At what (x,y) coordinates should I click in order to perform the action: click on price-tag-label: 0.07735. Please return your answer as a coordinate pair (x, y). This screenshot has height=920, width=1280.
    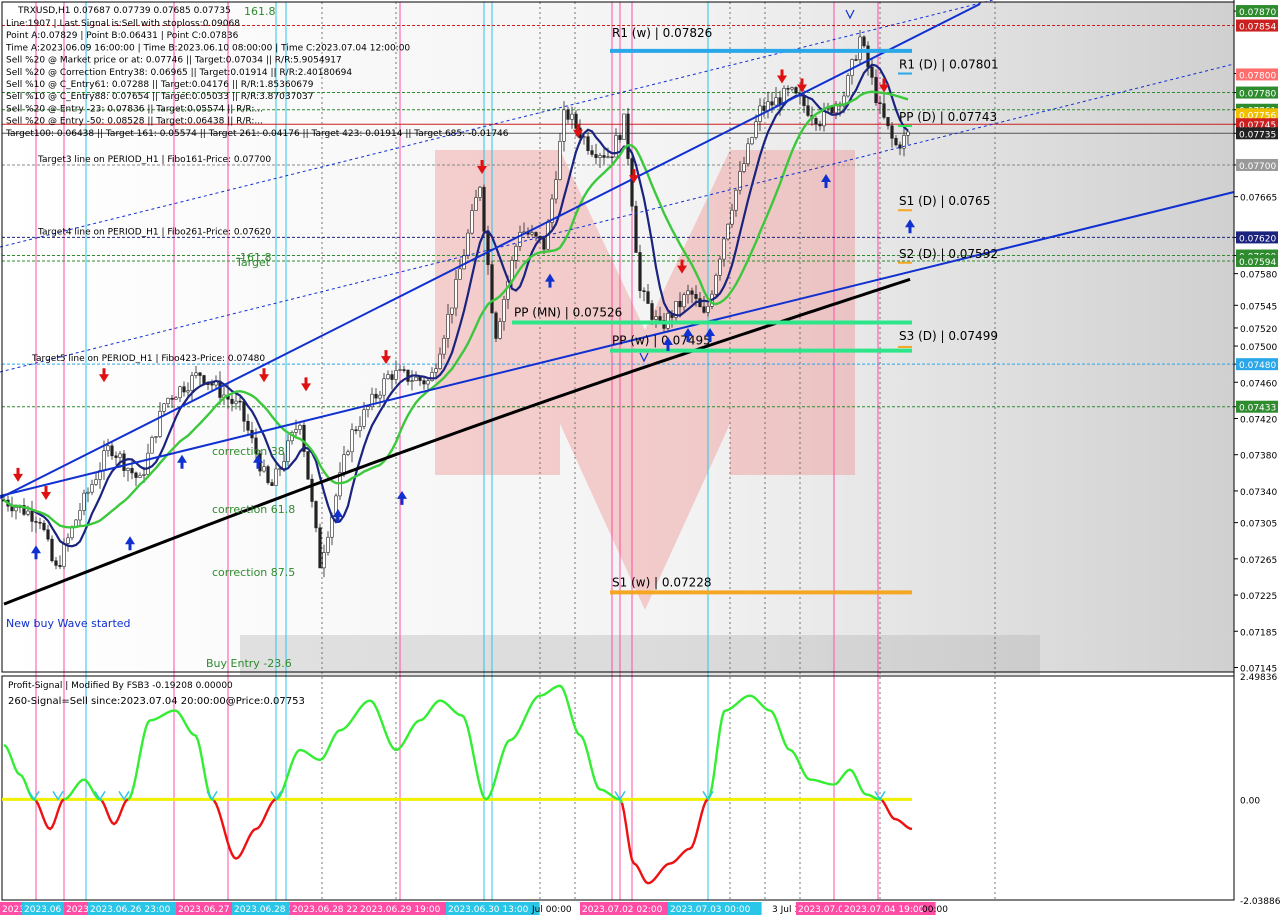
    Looking at the image, I should click on (1257, 135).